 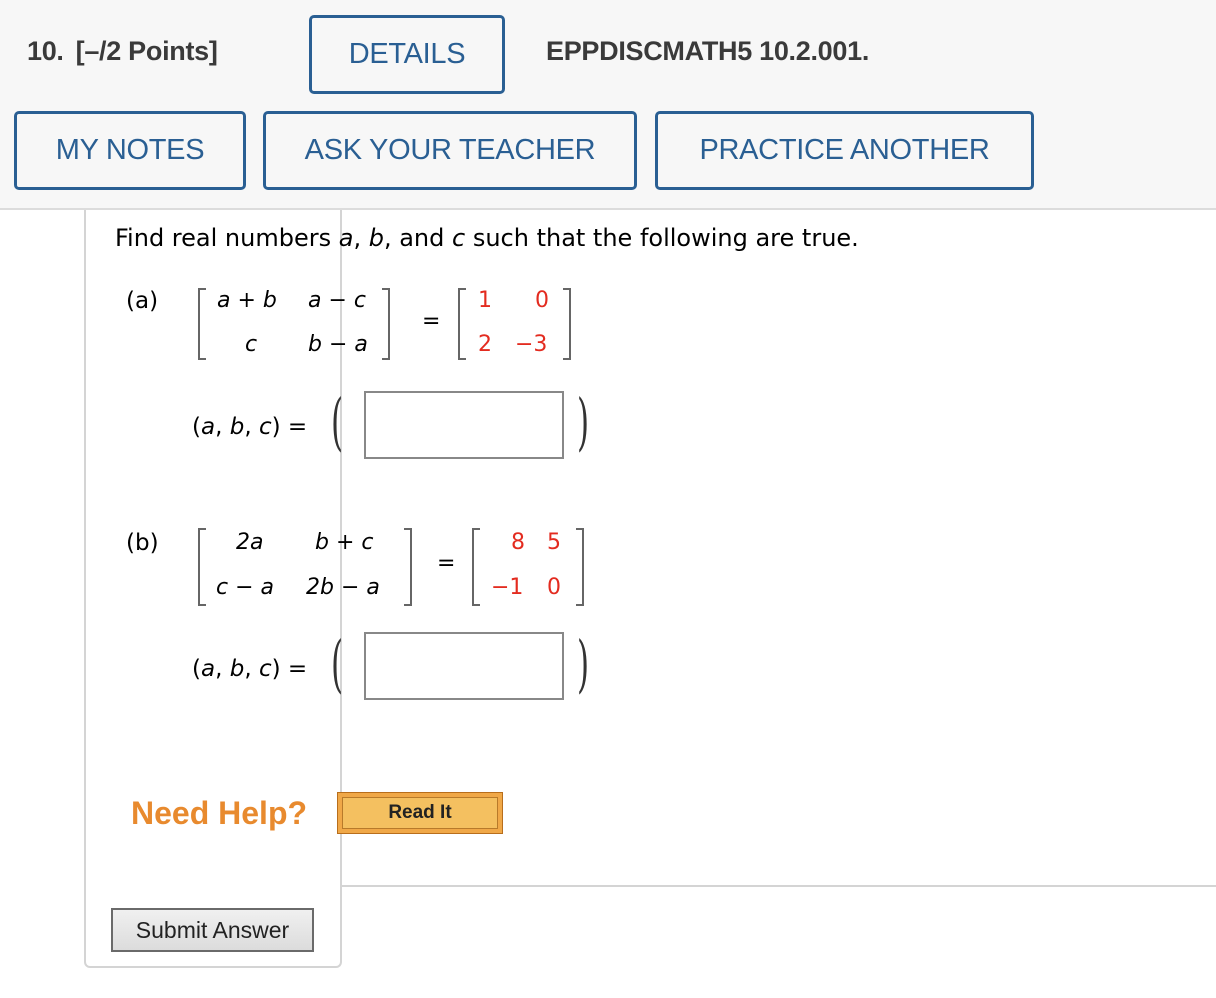 I want to click on matrix-cell: c, so click(x=251, y=344).